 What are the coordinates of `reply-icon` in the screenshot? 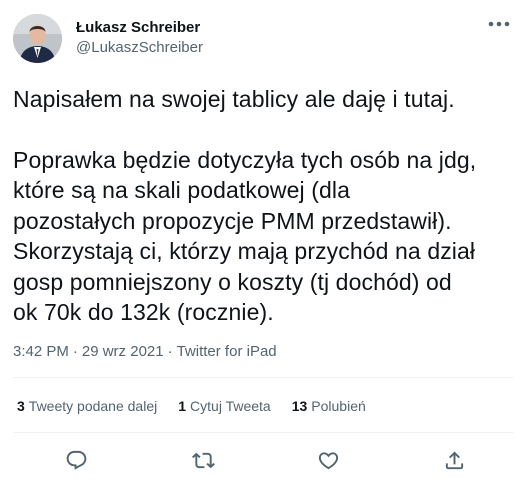 It's located at (76, 460).